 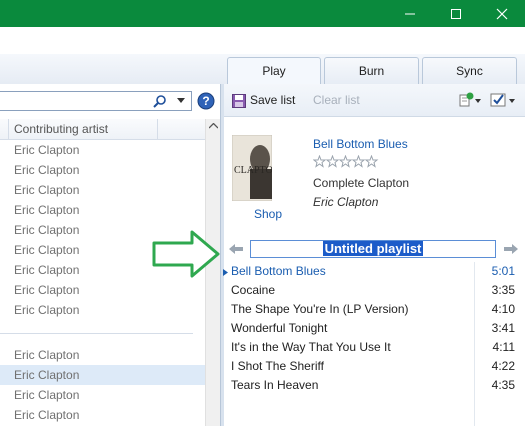 What do you see at coordinates (346, 202) in the screenshot?
I see `album-artist: Eric Clapton` at bounding box center [346, 202].